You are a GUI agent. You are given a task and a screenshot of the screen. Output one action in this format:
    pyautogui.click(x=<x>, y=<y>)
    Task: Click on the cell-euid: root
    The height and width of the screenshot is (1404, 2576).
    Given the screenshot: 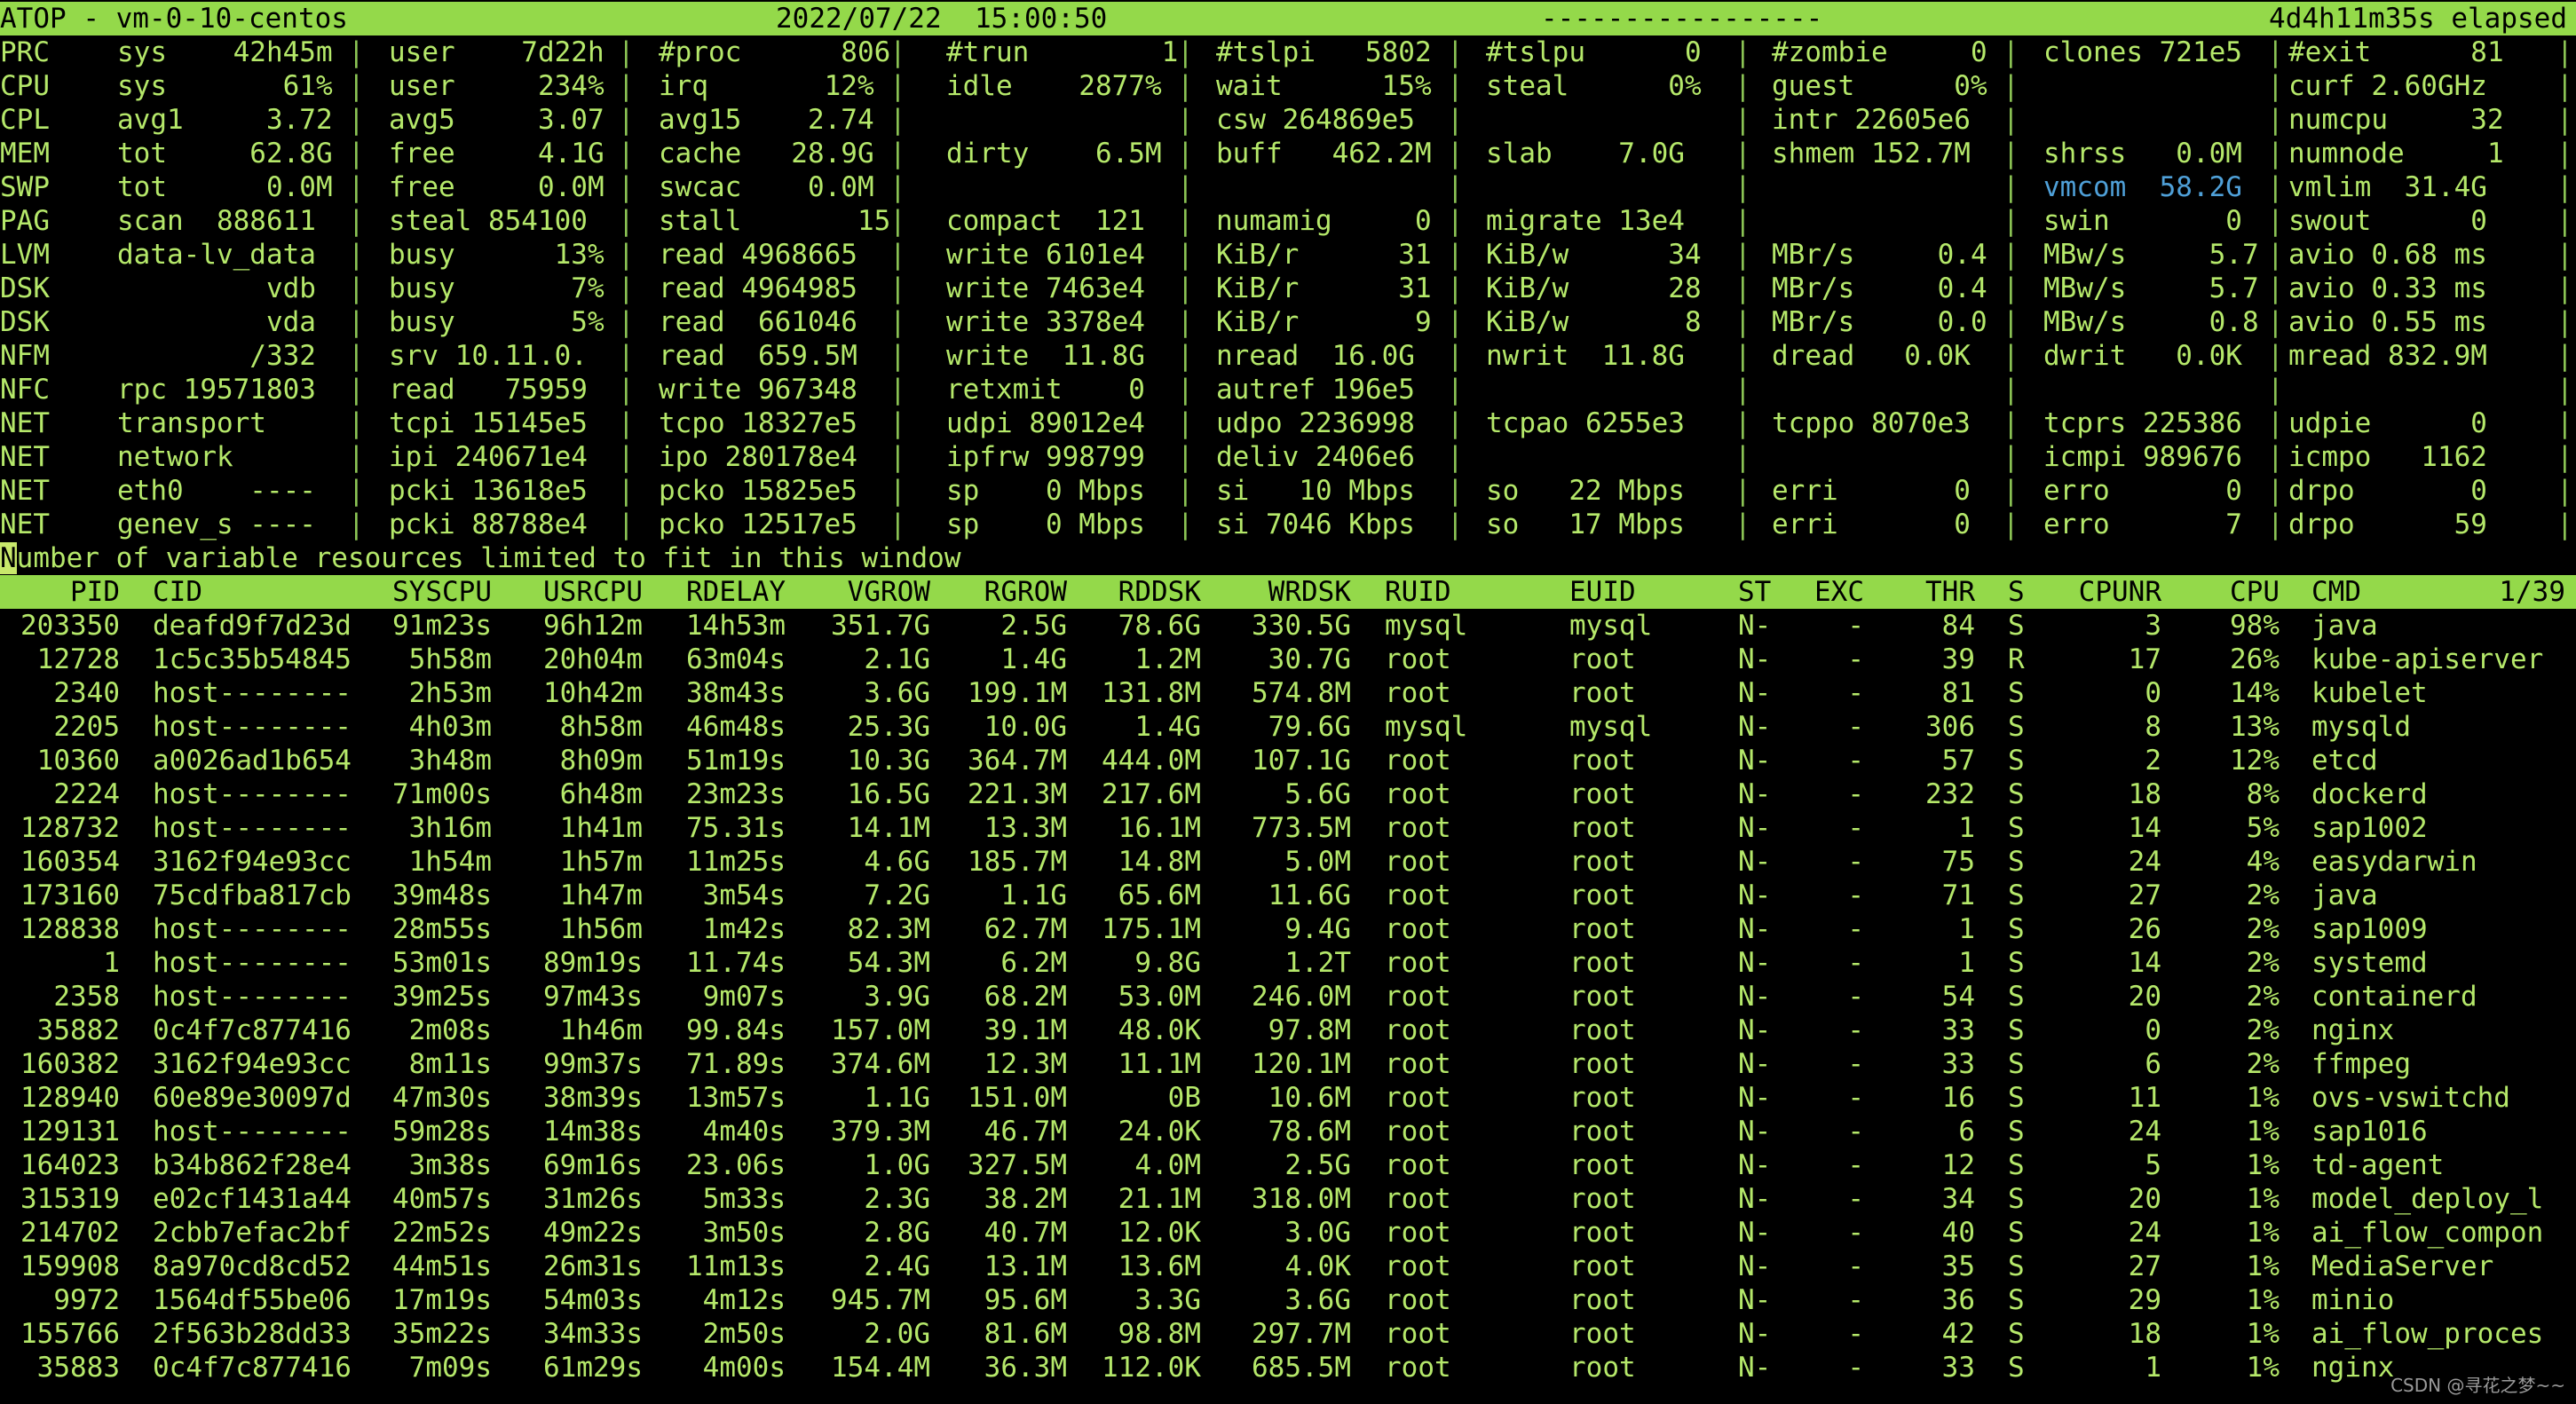 What is the action you would take?
    pyautogui.click(x=1602, y=862)
    